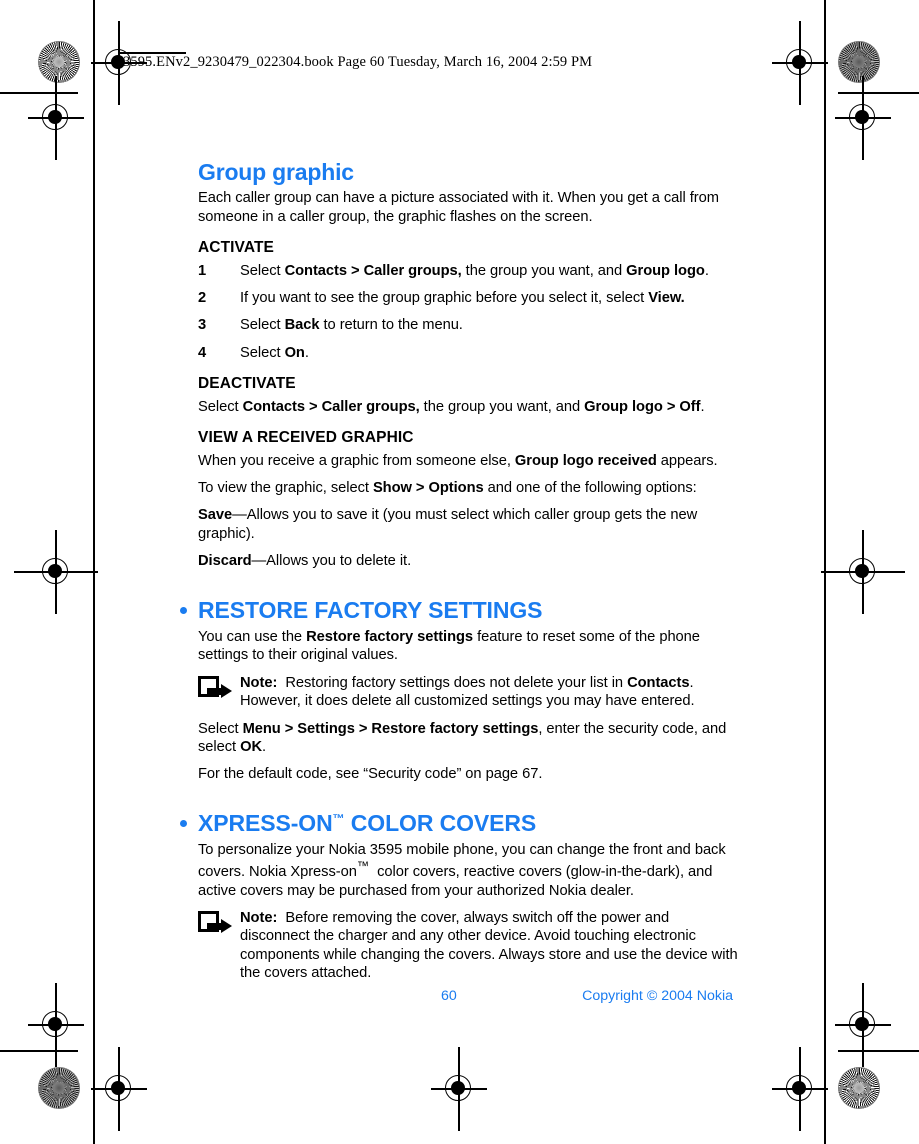 The image size is (919, 1144). What do you see at coordinates (59, 1088) in the screenshot?
I see `print-rosette-target-bottom-left` at bounding box center [59, 1088].